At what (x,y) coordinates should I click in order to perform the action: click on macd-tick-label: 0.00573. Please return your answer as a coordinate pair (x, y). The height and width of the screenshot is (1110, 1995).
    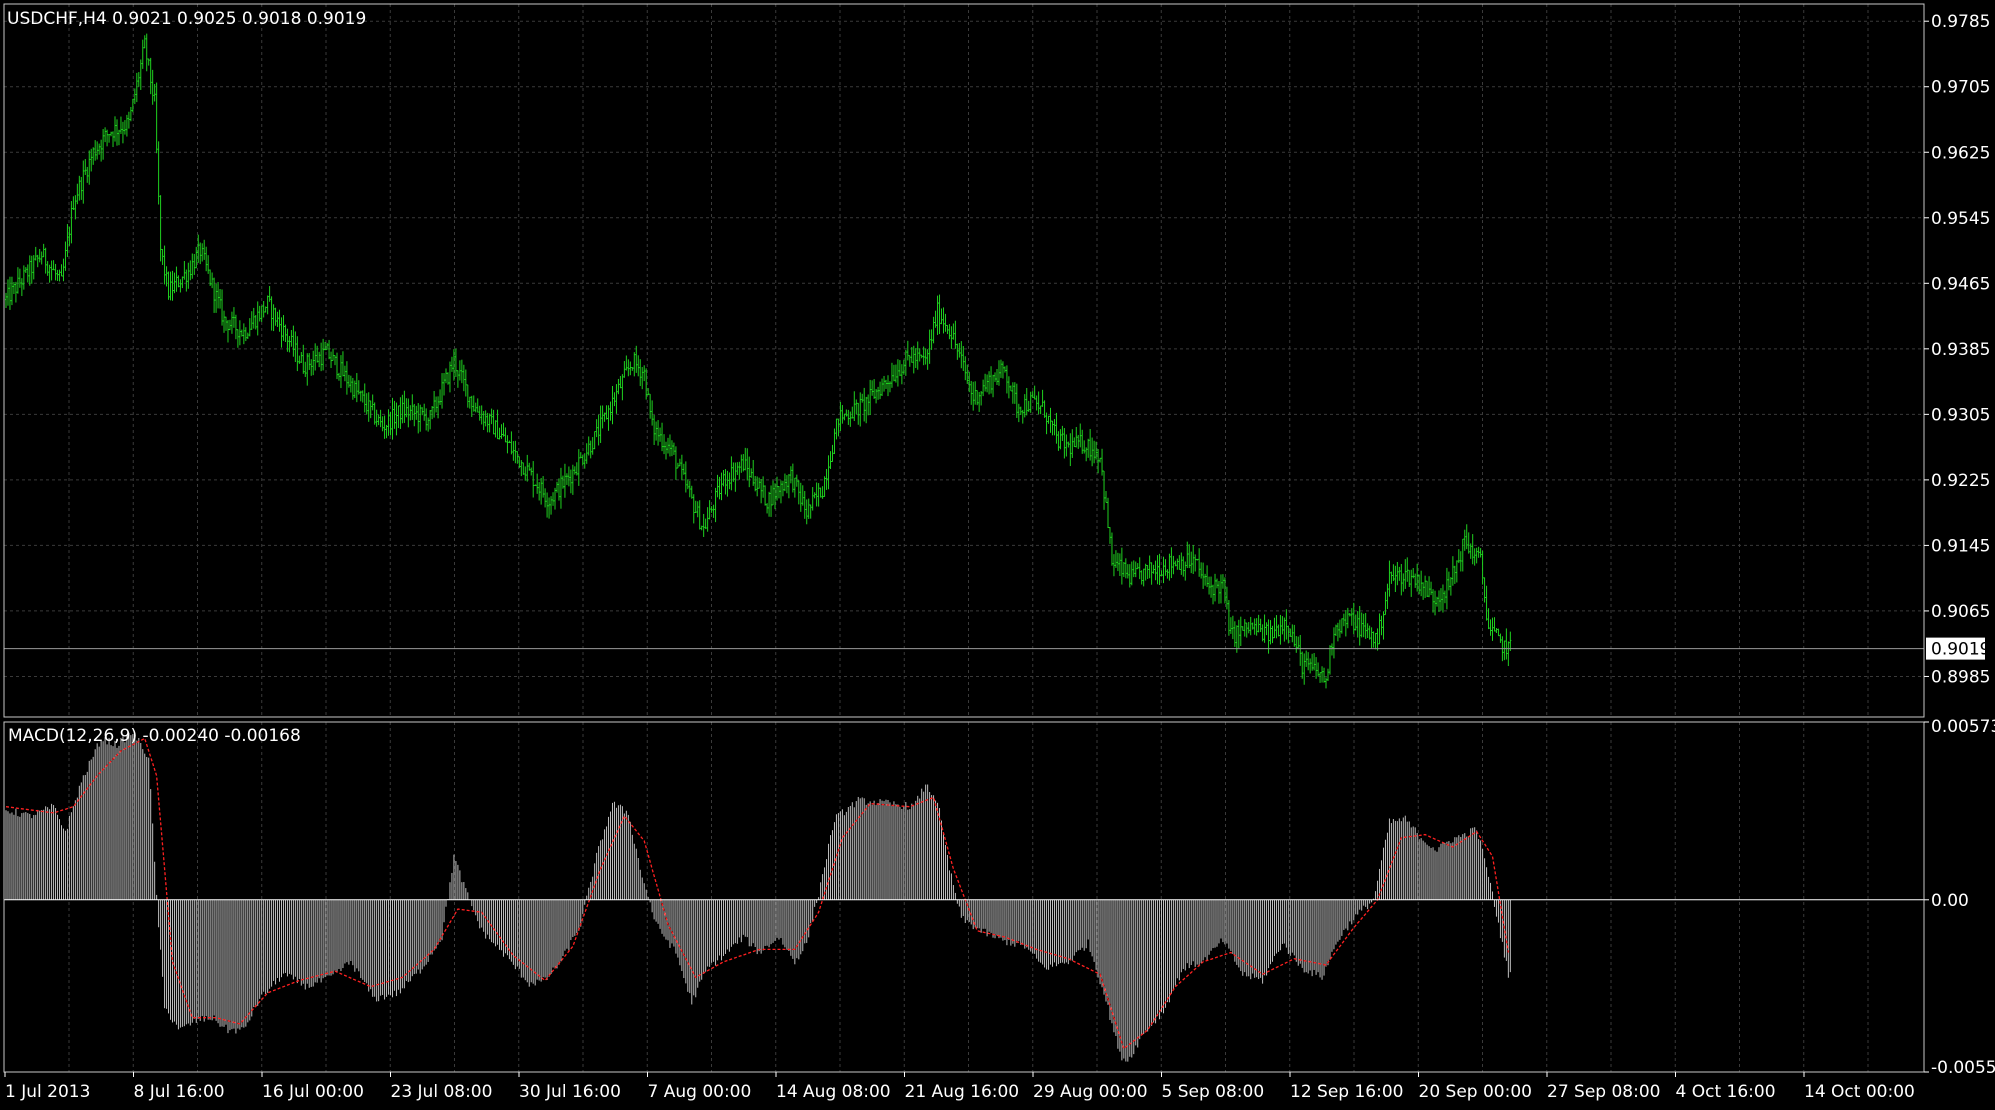
    Looking at the image, I should click on (1963, 727).